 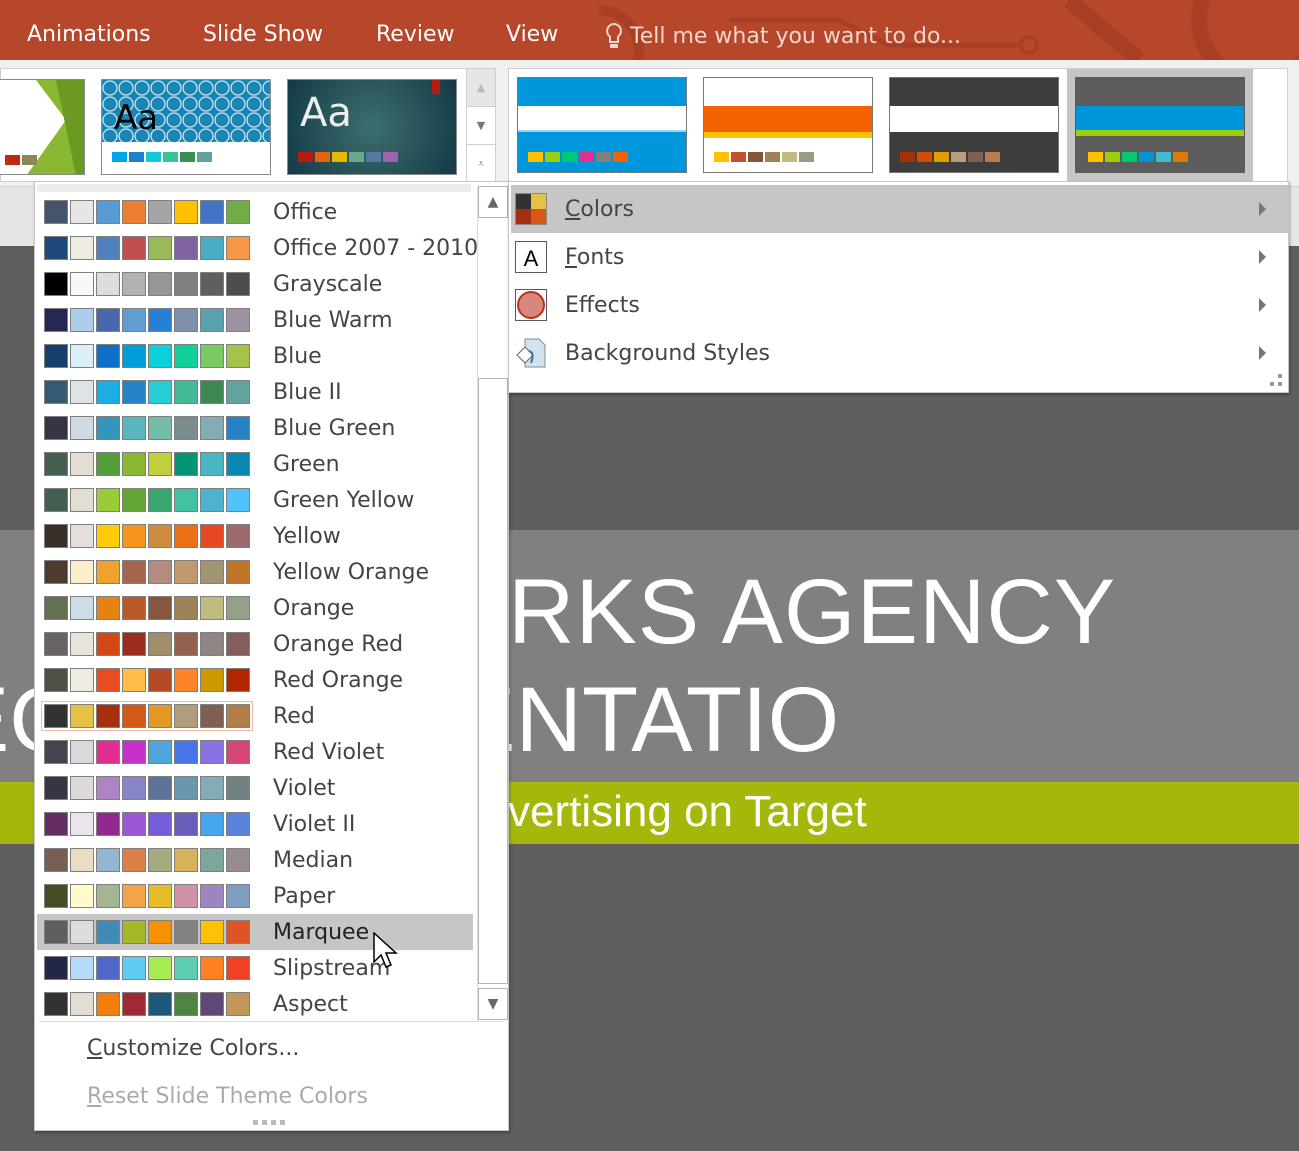 I want to click on scroll-thumb, so click(x=493, y=681).